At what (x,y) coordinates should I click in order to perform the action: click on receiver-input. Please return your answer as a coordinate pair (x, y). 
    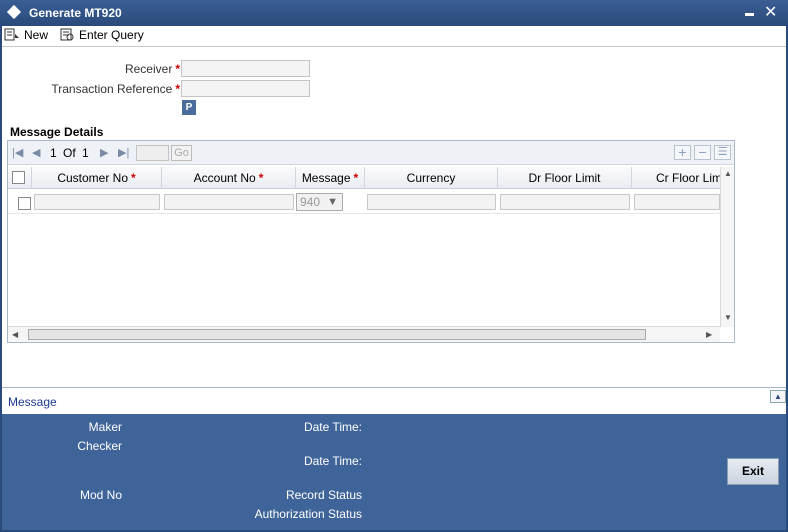
    Looking at the image, I should click on (245, 68).